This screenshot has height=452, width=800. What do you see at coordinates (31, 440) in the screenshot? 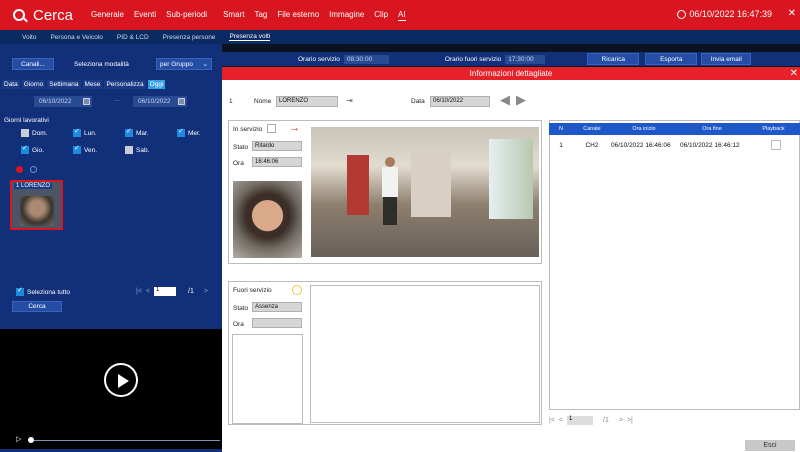
I see `timeline-handle` at bounding box center [31, 440].